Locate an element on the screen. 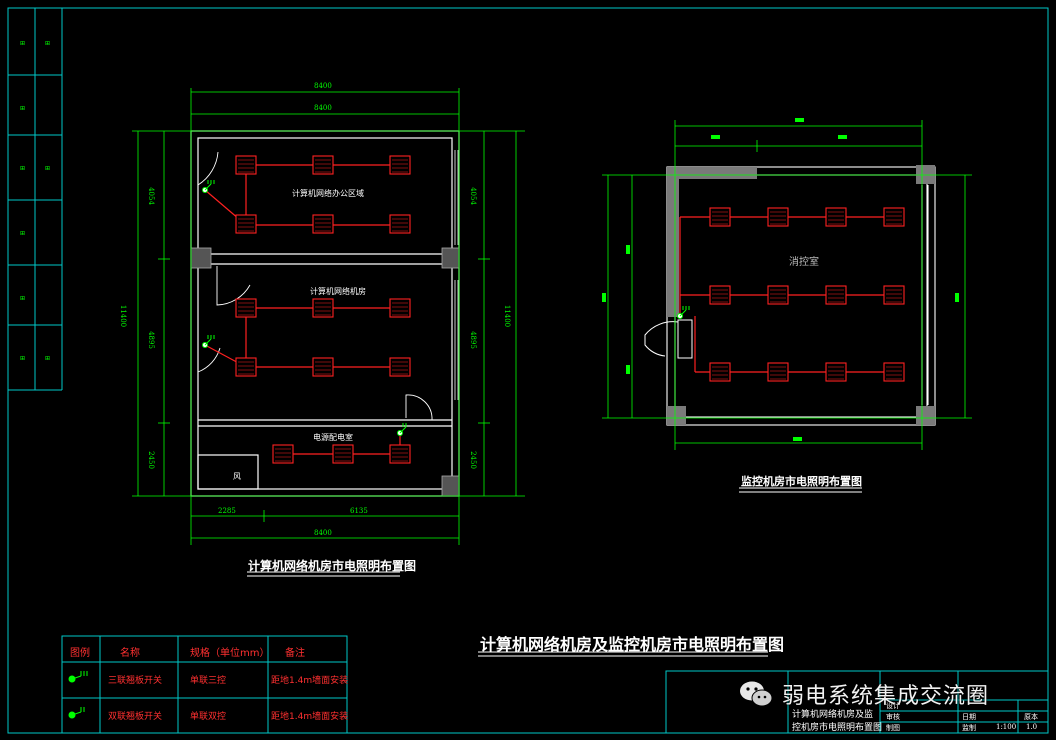 This screenshot has height=740, width=1056. right-plan-title: 监控机房市电照明布置图 is located at coordinates (801, 481).